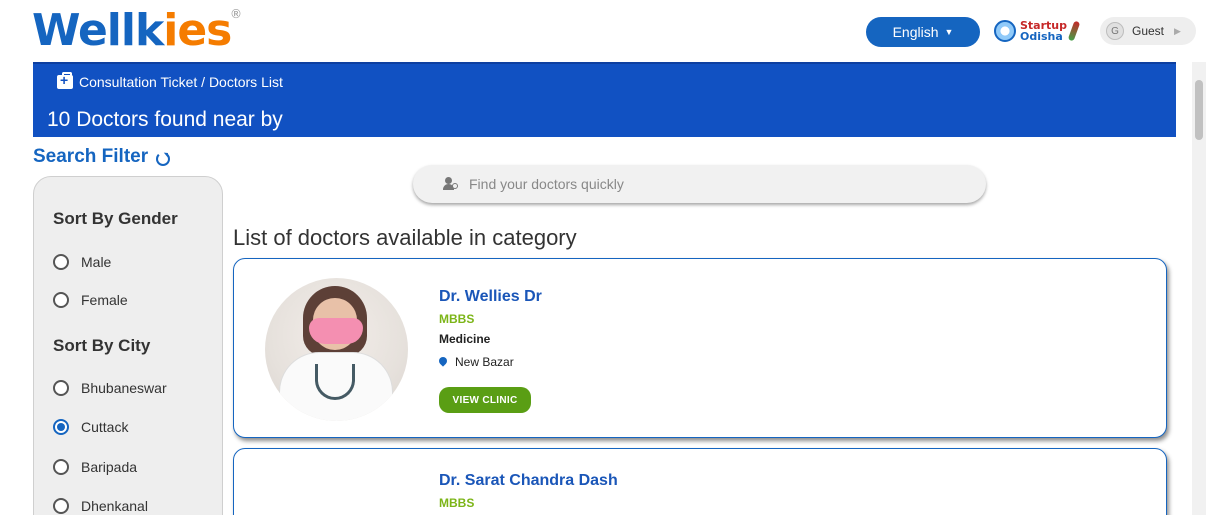  Describe the element at coordinates (61, 506) in the screenshot. I see `radio-dhenkanal` at that location.